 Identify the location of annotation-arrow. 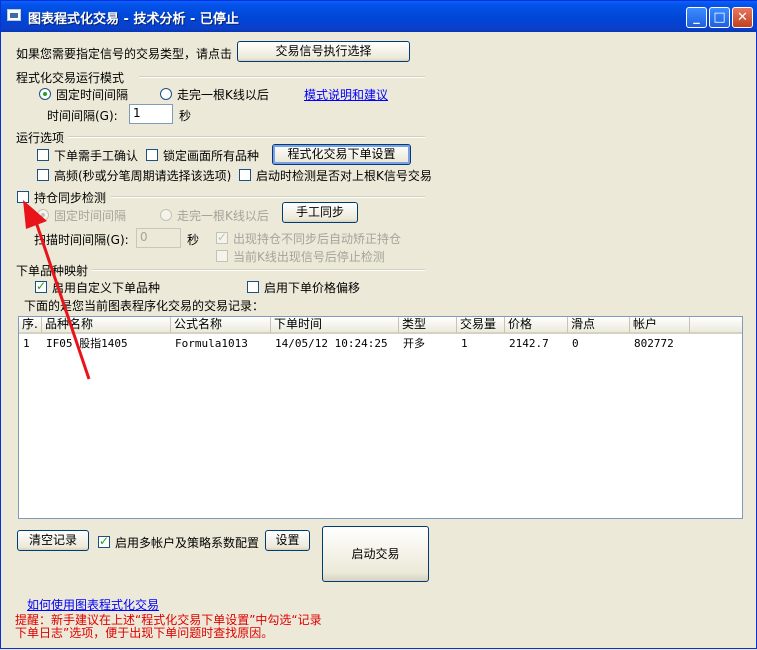
(57, 290).